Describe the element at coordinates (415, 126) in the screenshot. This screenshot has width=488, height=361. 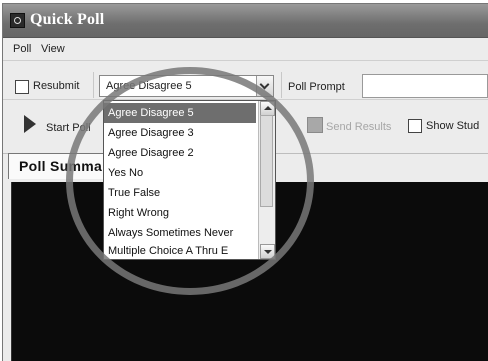
I see `show-students-checkbox` at that location.